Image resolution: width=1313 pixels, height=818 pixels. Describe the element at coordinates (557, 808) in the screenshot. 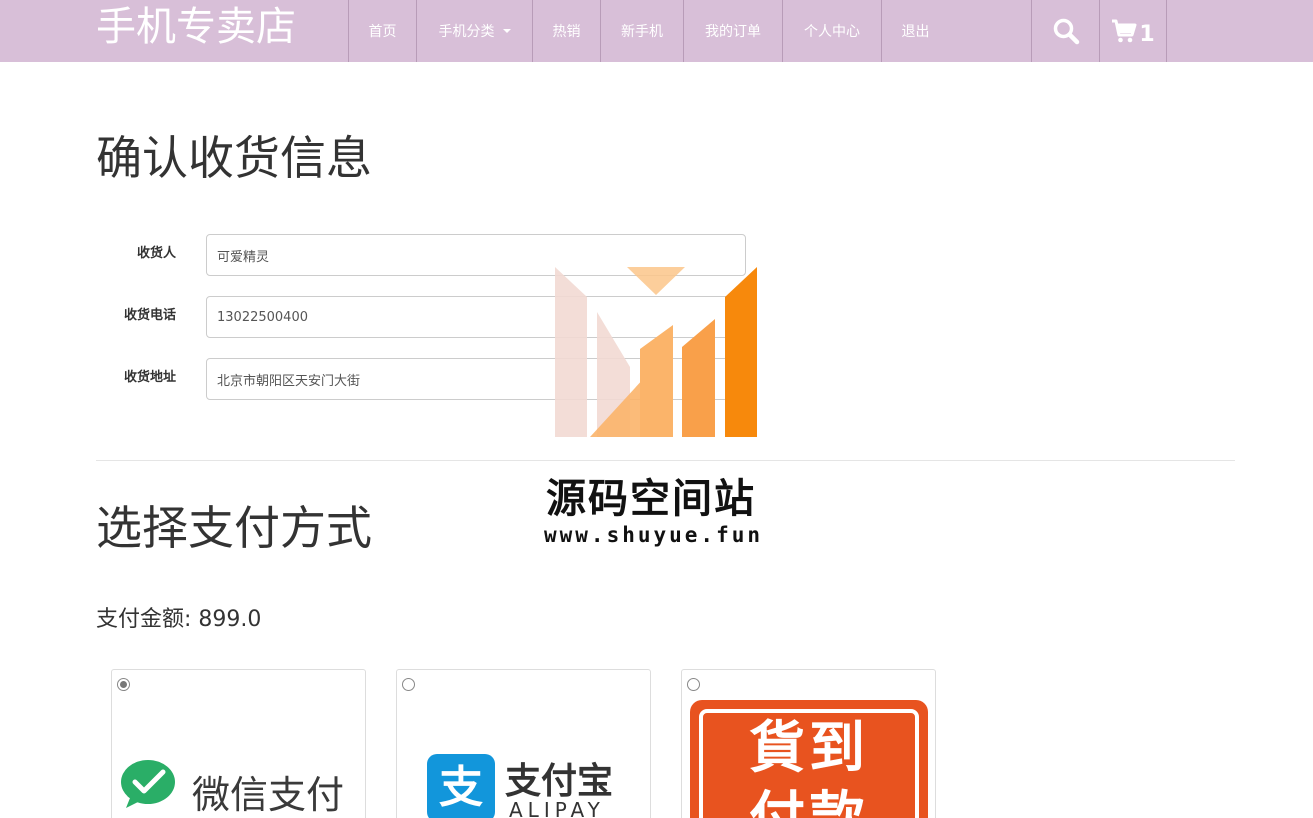

I see `alipay-sub-label: ALIPAY` at that location.